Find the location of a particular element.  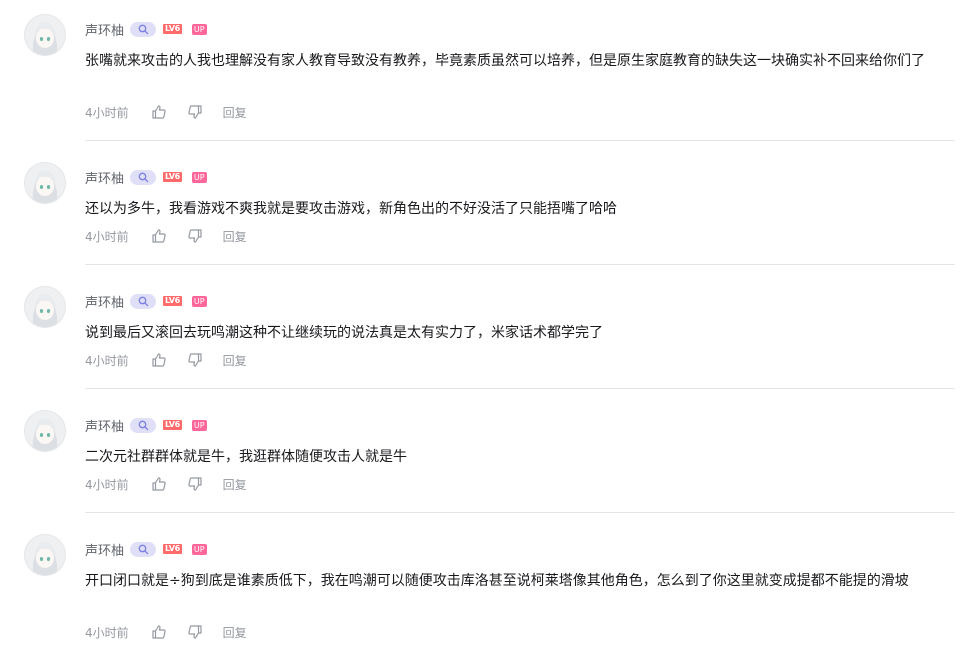

comment-text: 二次元社群群体就是牛，我逛群体随便攻击人就是牛 is located at coordinates (246, 457).